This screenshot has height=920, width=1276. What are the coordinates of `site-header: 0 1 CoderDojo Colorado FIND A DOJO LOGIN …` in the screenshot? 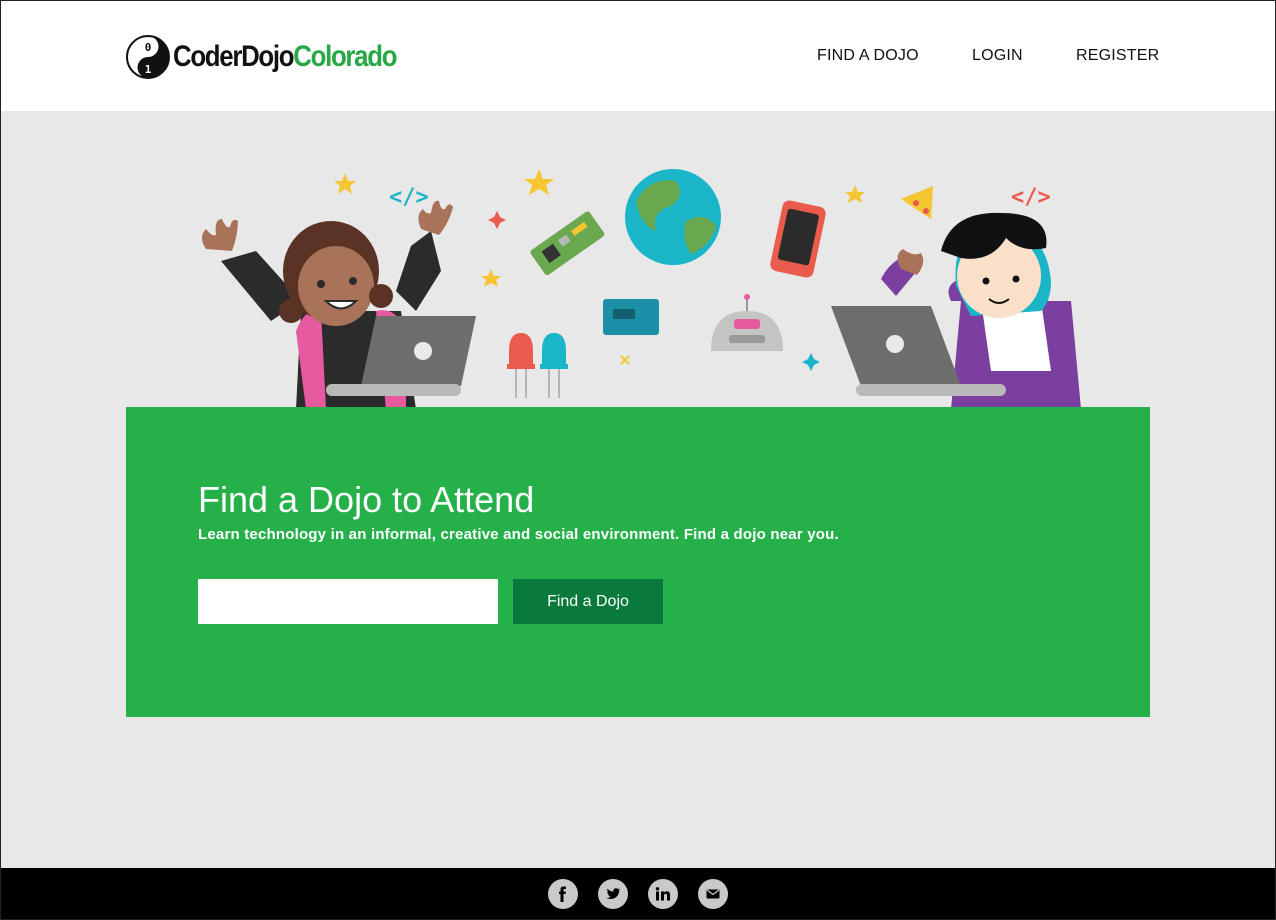 It's located at (638, 56).